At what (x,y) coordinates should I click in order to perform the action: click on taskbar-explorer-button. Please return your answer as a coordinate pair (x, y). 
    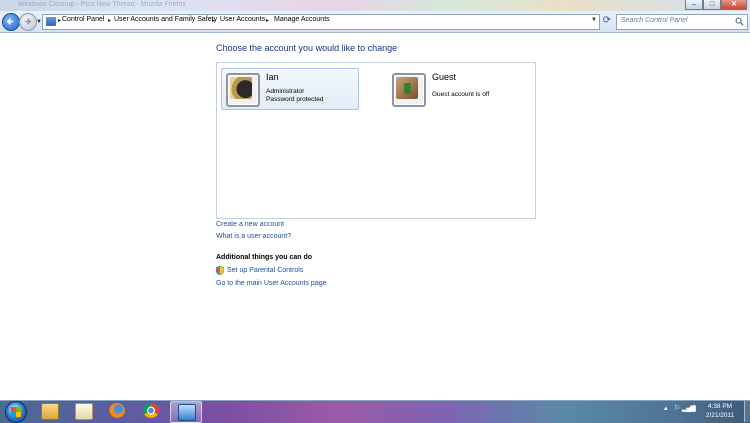
    Looking at the image, I should click on (49, 411).